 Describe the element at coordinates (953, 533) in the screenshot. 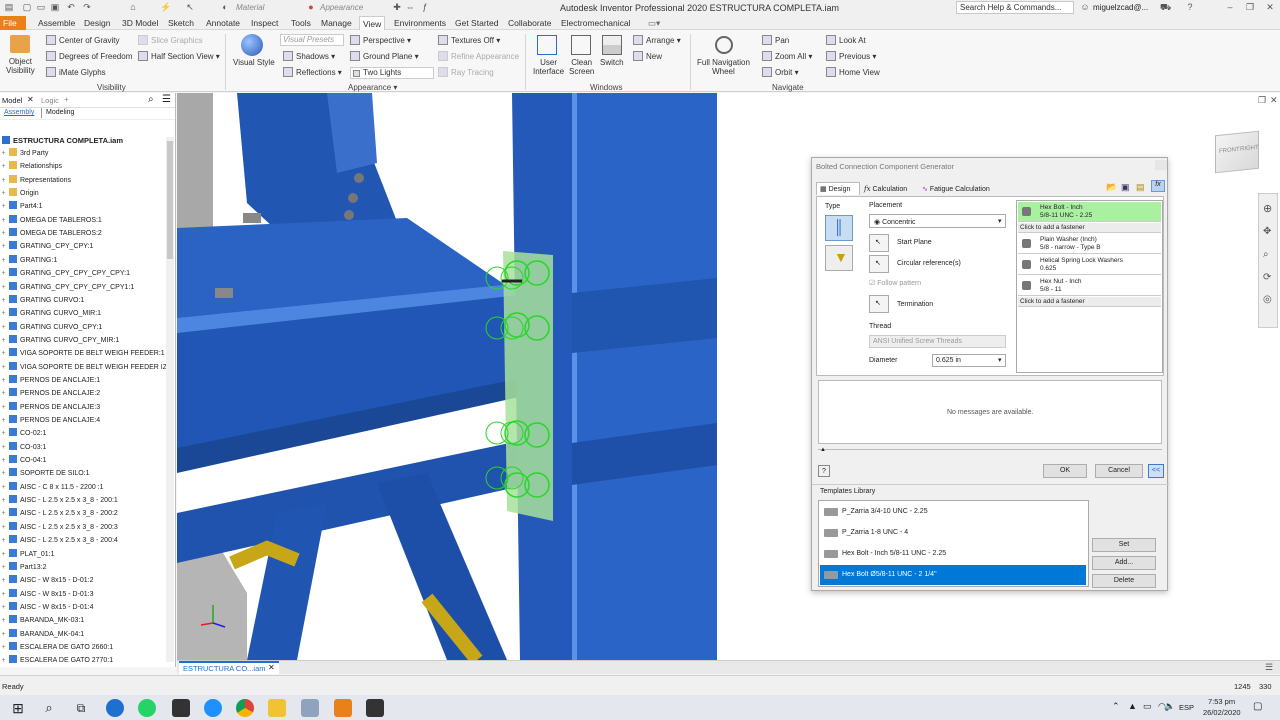

I see `template-item: P_Zarria 1-8 UNC - 4` at that location.